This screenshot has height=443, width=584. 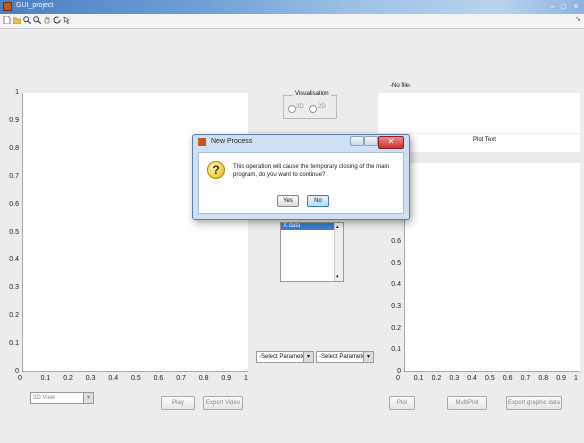 I want to click on dialog-title-bar: New Process ✕, so click(x=301, y=142).